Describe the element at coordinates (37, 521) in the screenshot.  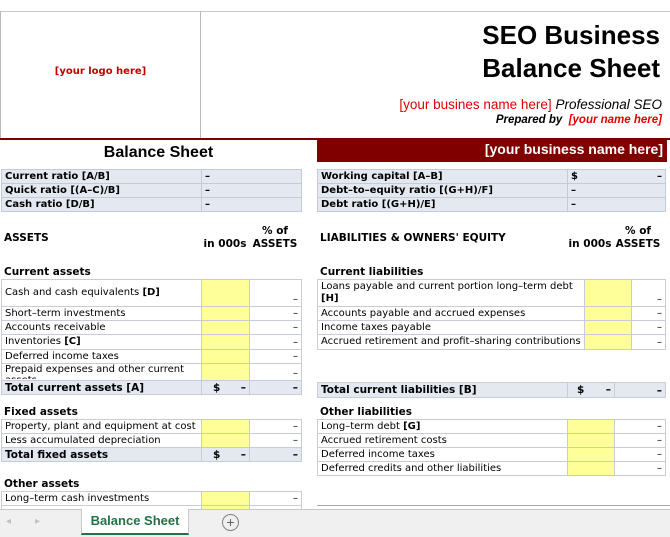
I see `scroll-tabs-right-icon: ▸` at that location.